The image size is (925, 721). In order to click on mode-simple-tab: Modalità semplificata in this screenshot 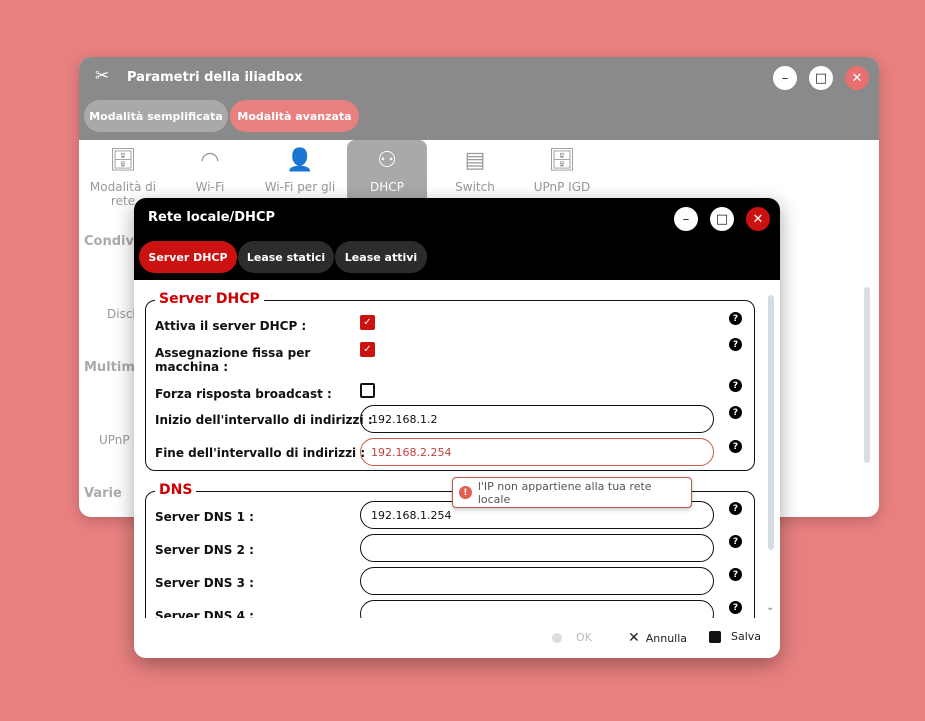, I will do `click(156, 116)`.